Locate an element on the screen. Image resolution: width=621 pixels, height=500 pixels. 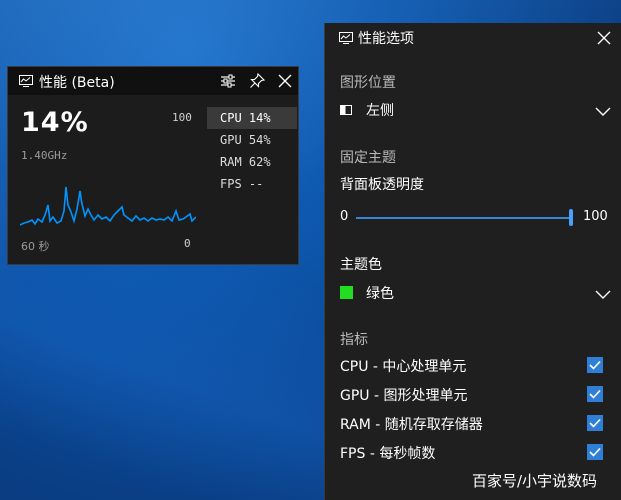
opacity-slider: 0 100 is located at coordinates (475, 218).